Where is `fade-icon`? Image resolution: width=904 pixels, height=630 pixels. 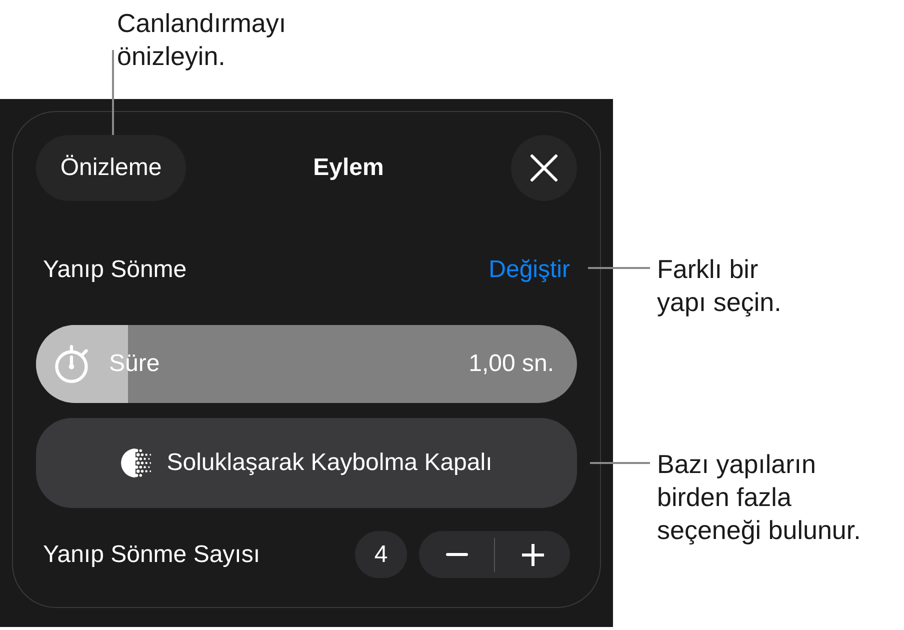
fade-icon is located at coordinates (135, 463).